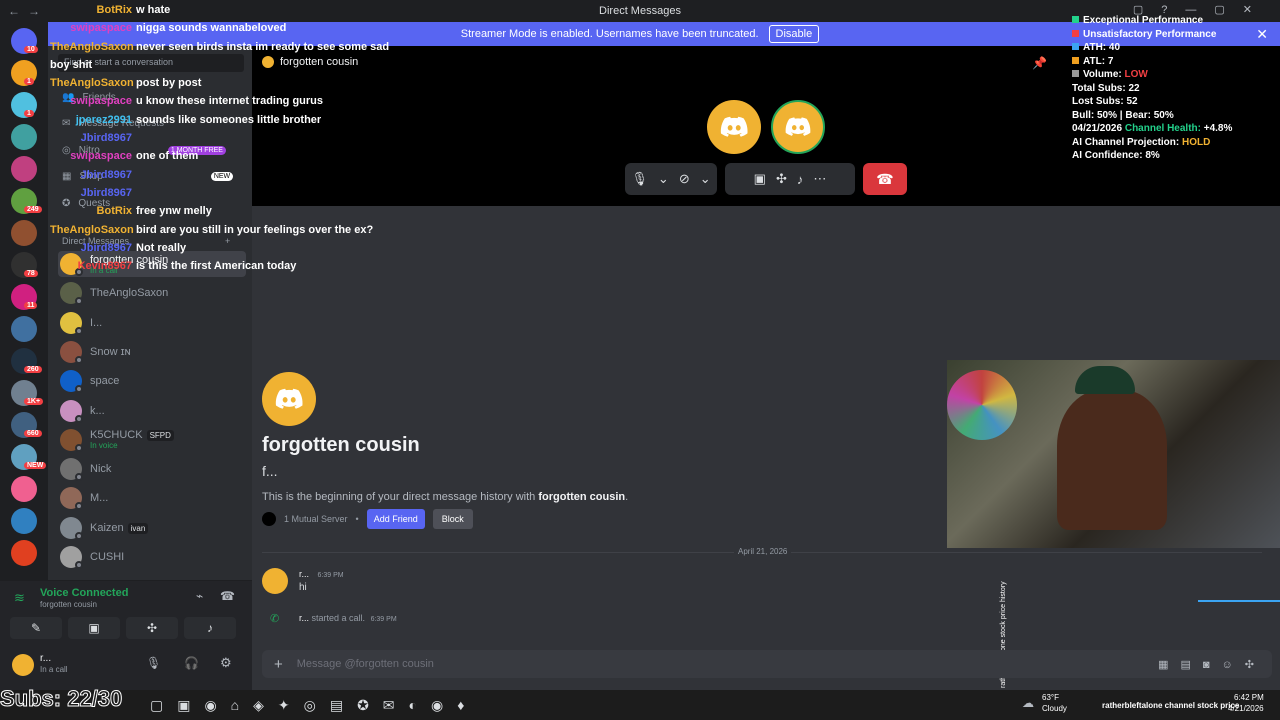 The width and height of the screenshot is (1280, 720). Describe the element at coordinates (671, 179) in the screenshot. I see `mic-toggle: 🎙 ⌄ ⊘ ⌄` at that location.